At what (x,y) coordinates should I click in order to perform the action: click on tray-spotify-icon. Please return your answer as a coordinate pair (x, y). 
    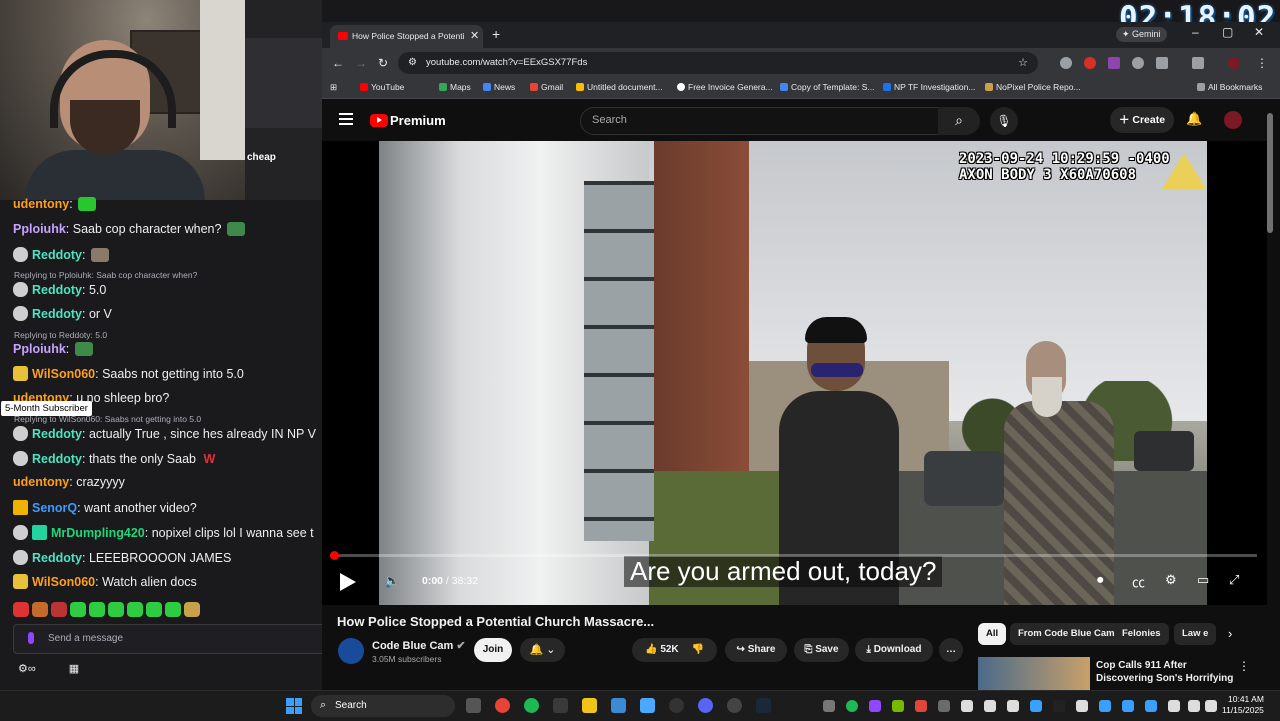
    Looking at the image, I should click on (852, 706).